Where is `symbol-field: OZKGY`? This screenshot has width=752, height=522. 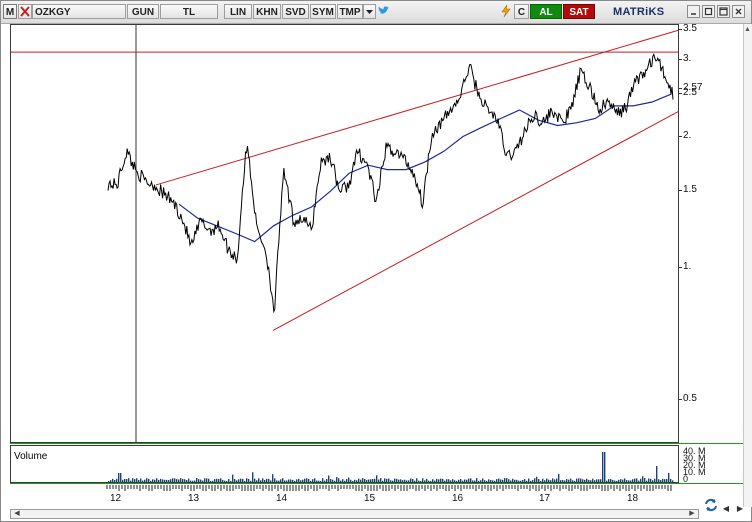
symbol-field: OZKGY is located at coordinates (79, 11).